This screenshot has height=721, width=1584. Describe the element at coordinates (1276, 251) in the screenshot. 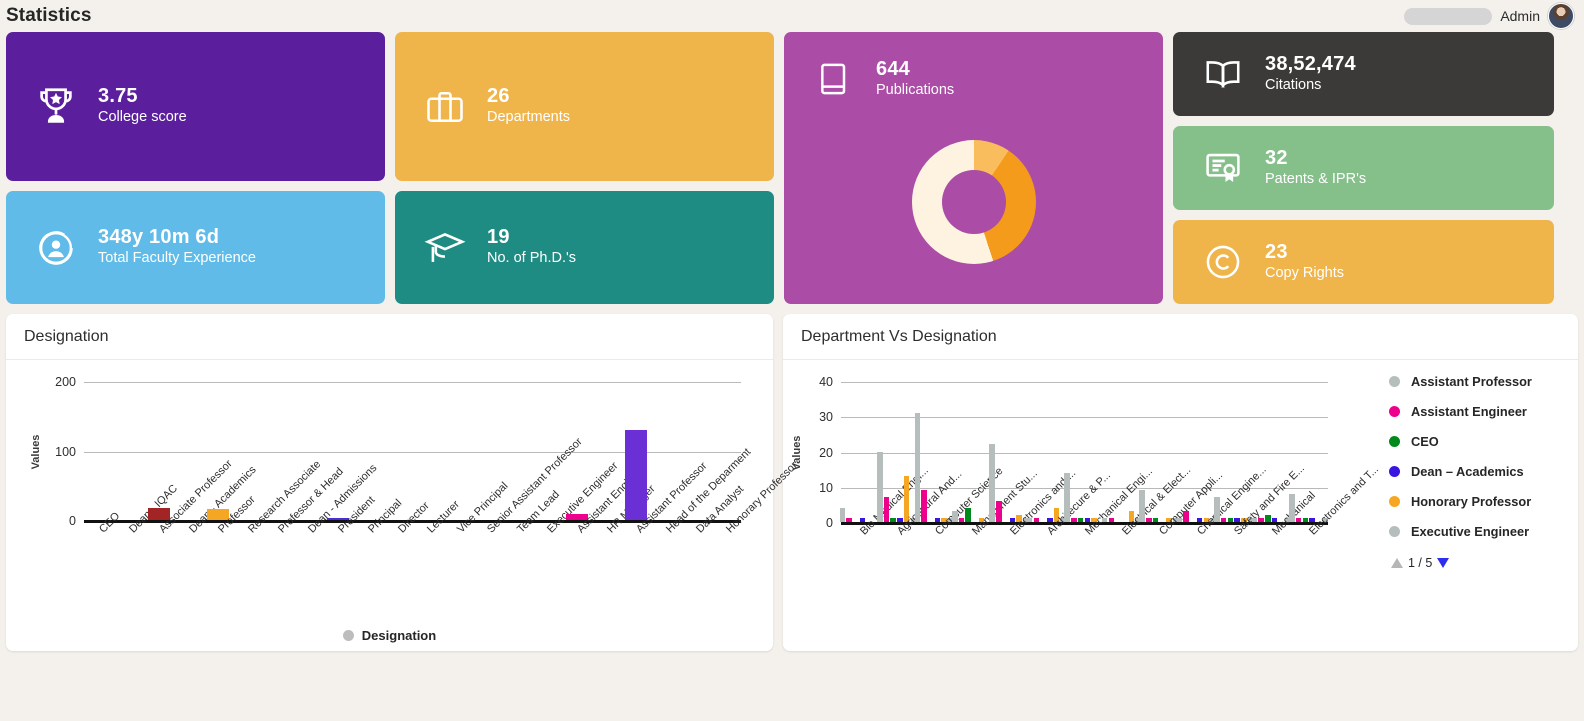

I see `card-value: 23` at that location.